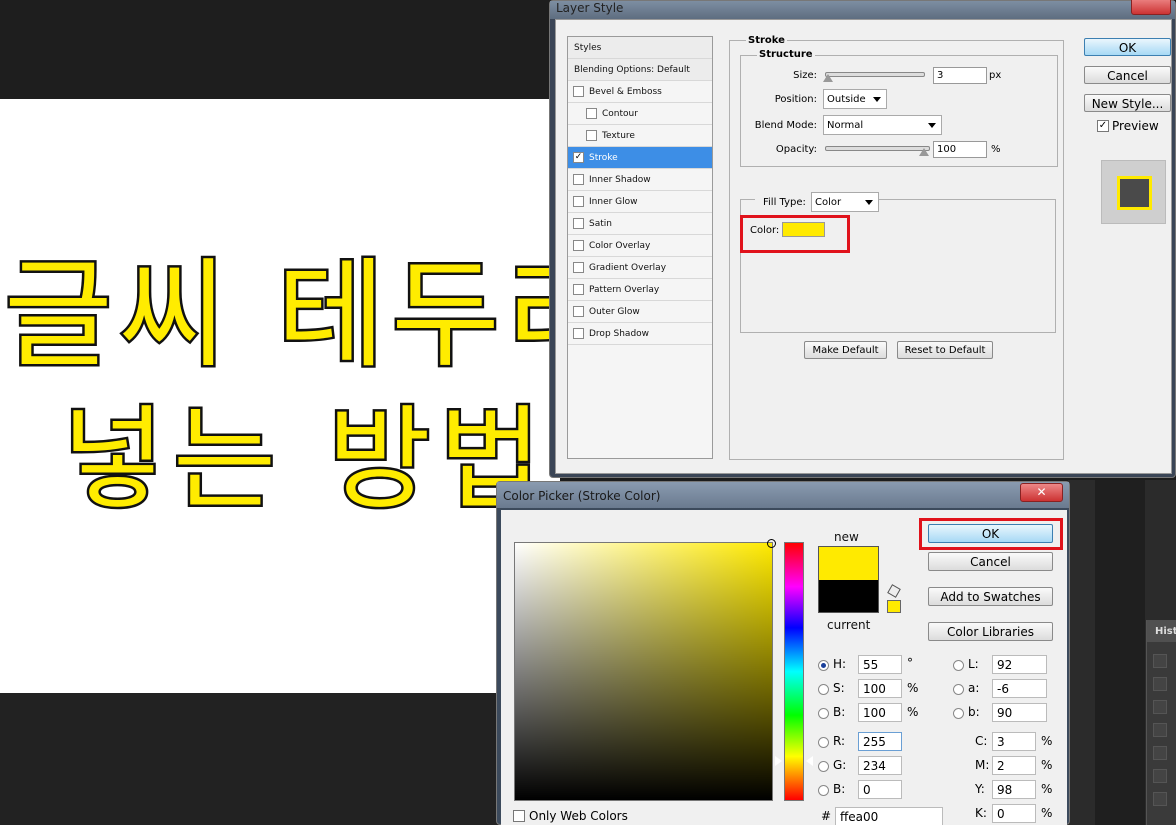 The image size is (1176, 825). I want to click on color-field-cursor, so click(771, 543).